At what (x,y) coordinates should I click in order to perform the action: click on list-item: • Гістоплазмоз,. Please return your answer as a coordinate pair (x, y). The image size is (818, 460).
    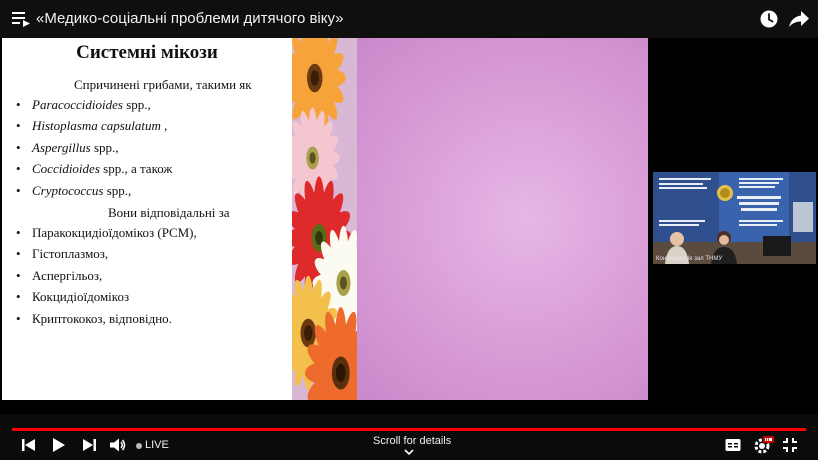
    Looking at the image, I should click on (106, 253).